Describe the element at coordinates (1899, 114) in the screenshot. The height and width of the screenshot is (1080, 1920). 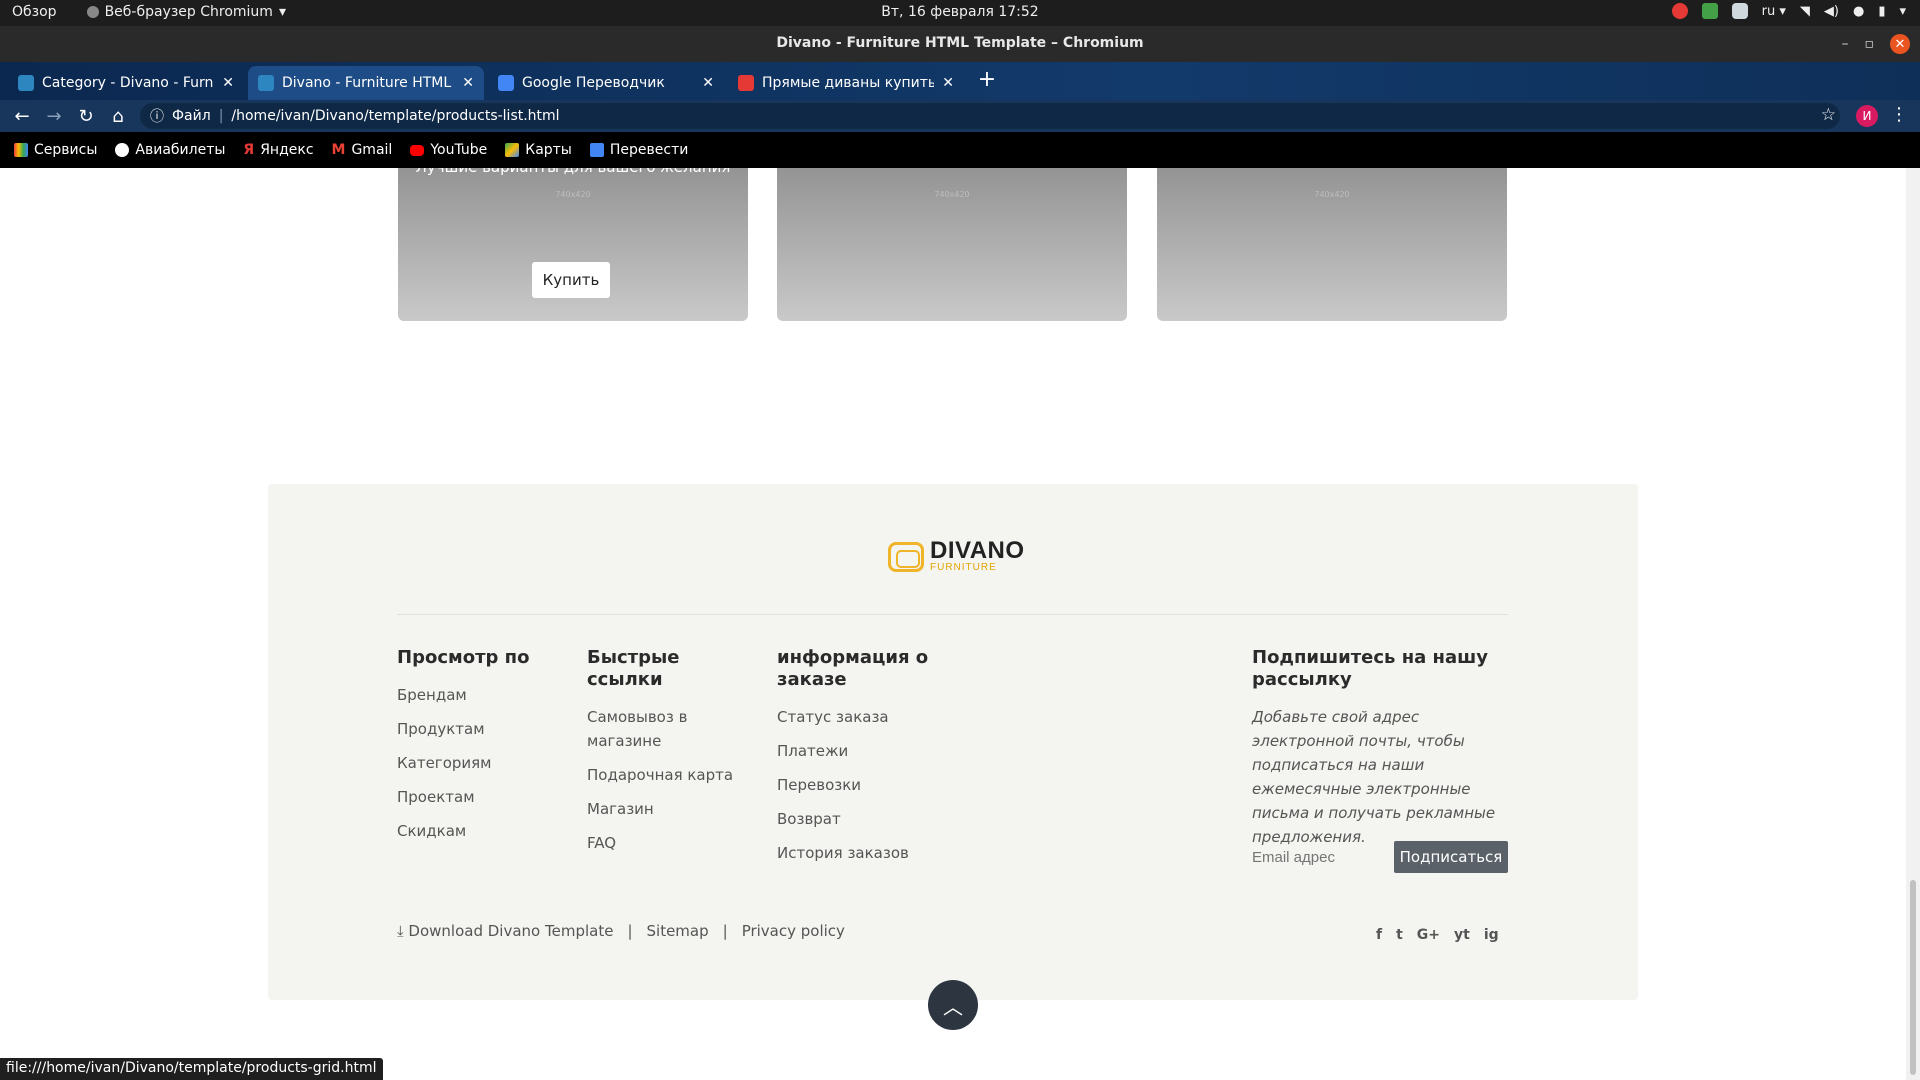
I see `menu-icon: ⋮` at that location.